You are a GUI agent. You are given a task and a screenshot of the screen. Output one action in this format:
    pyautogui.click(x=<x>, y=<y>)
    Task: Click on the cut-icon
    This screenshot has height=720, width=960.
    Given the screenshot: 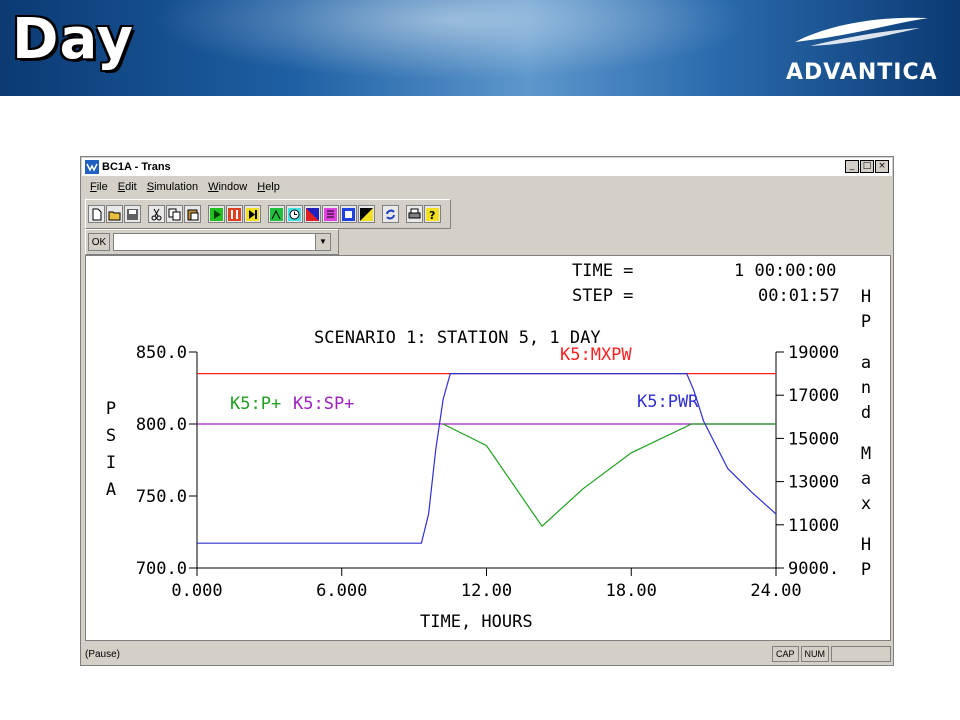 What is the action you would take?
    pyautogui.click(x=156, y=214)
    